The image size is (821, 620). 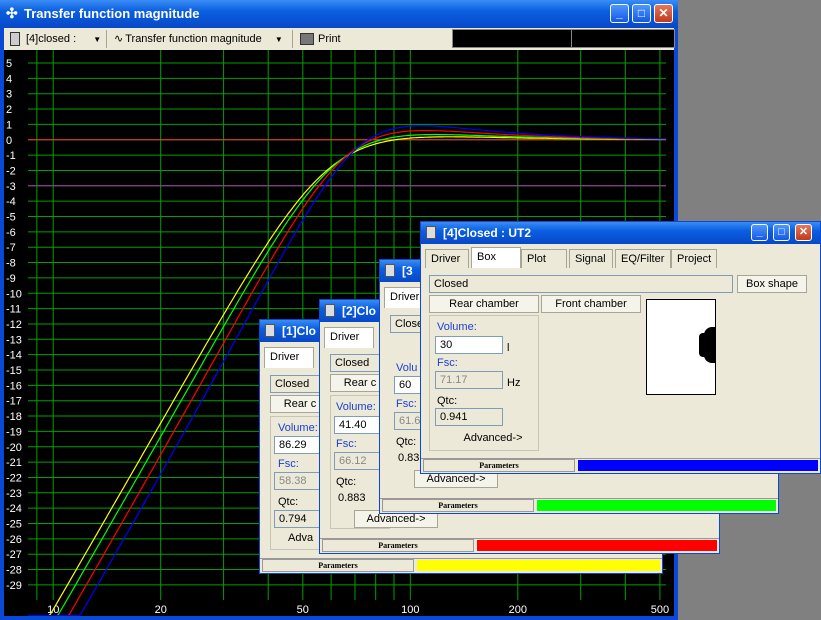 I want to click on window-title: Transfer function magnitude, so click(x=112, y=13).